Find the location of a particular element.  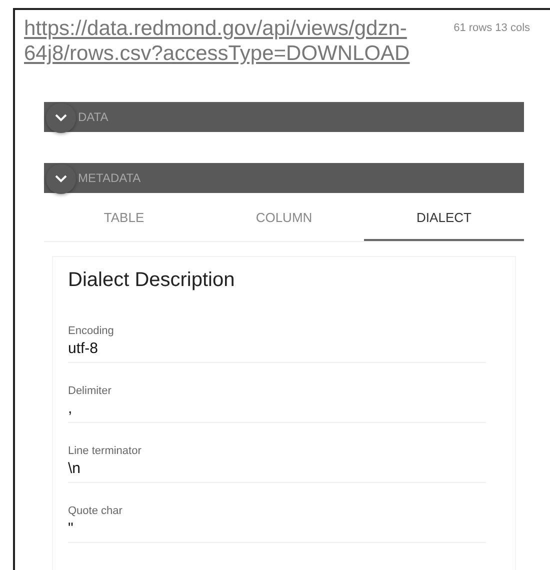

section-header: METADATA is located at coordinates (284, 178).